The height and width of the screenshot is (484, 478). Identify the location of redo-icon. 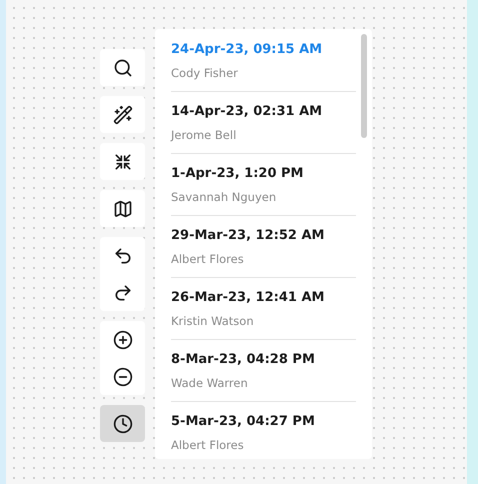
(122, 292).